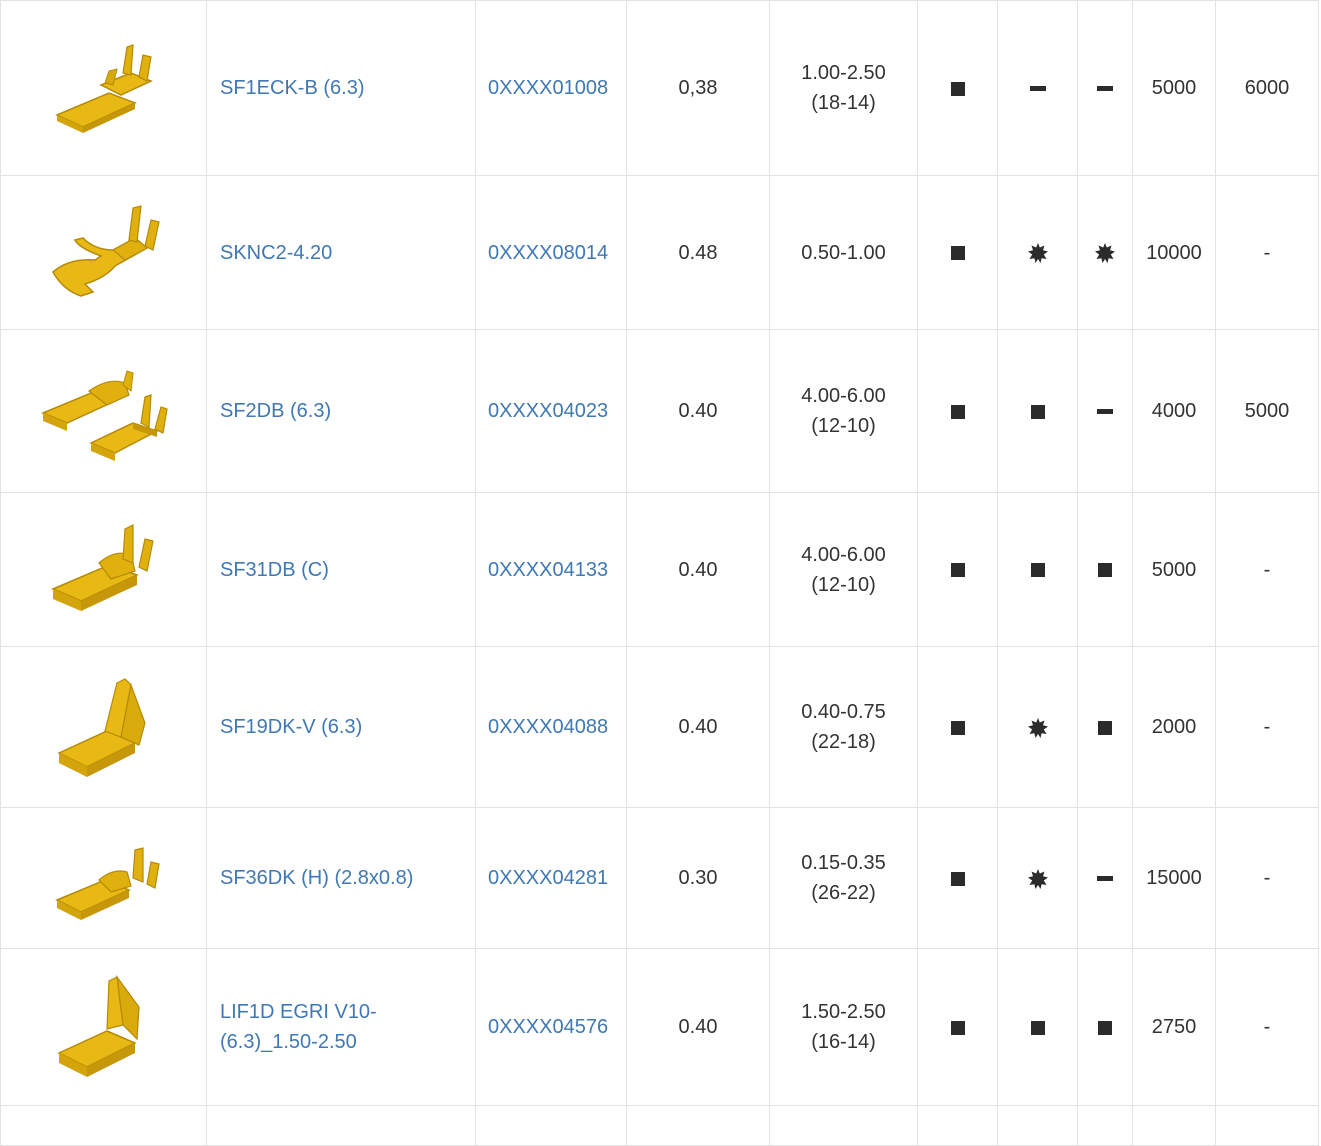 This screenshot has width=1321, height=1146. I want to click on wire-range-cell: 1.50-2.50 (16-14), so click(843, 1027).